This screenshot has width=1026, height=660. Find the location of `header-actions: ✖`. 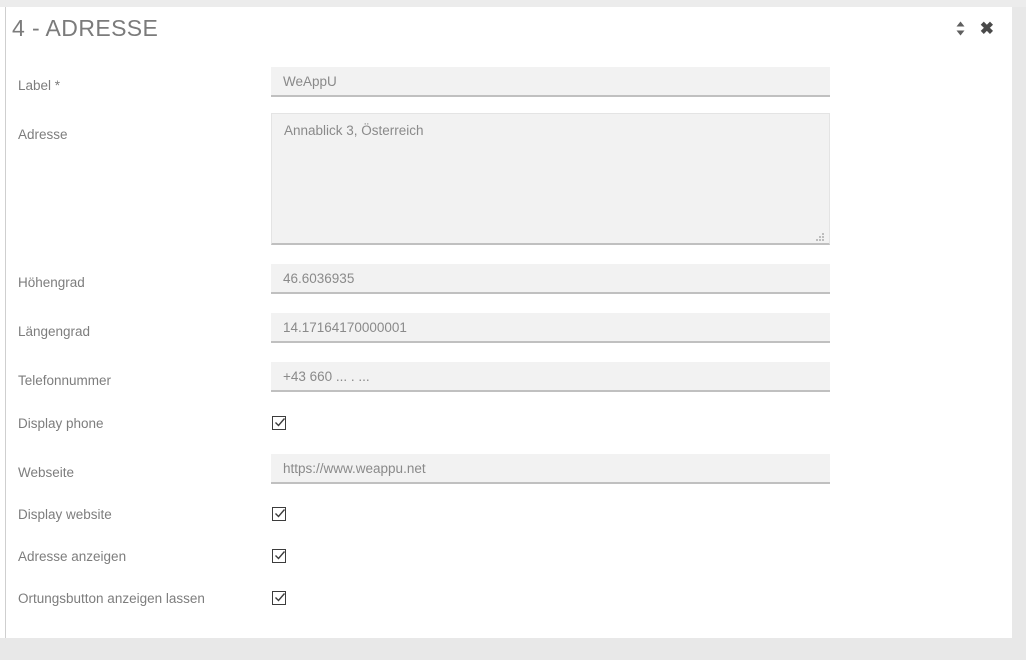

header-actions: ✖ is located at coordinates (974, 28).